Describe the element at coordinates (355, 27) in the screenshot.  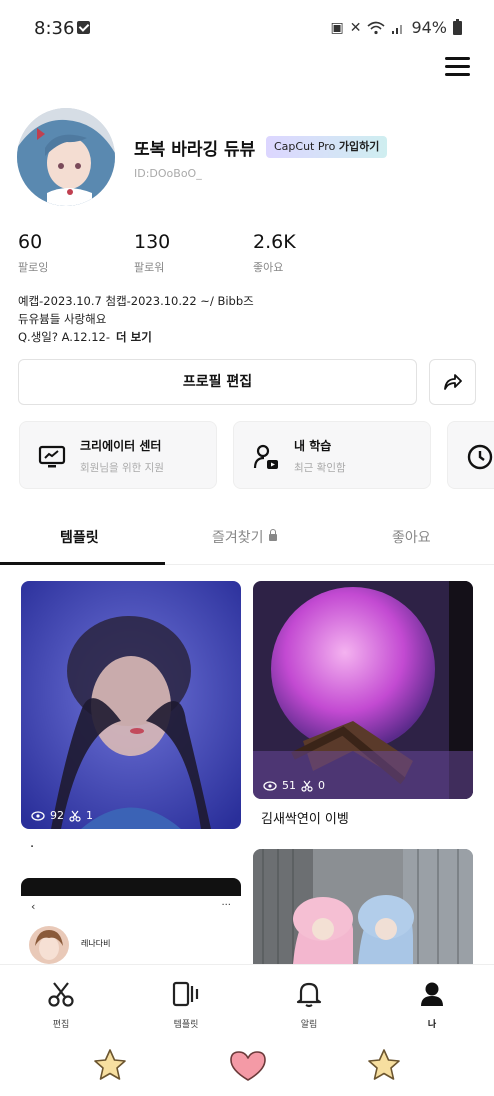
I see `mute-icon: ✕` at that location.